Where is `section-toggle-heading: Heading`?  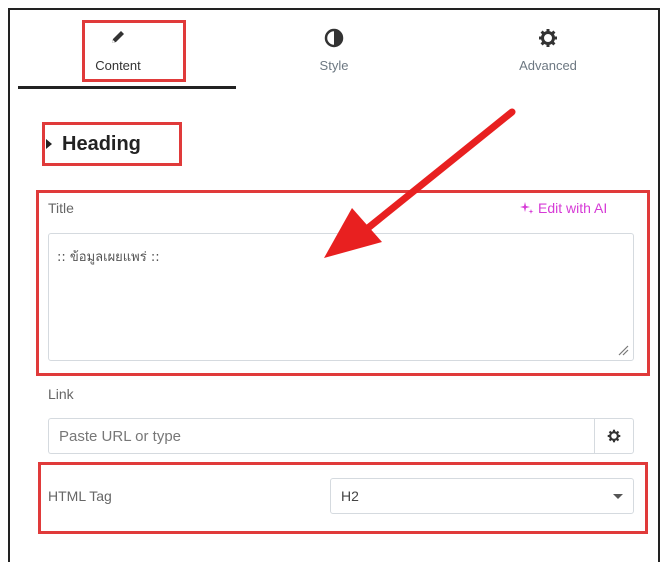 section-toggle-heading: Heading is located at coordinates (93, 144).